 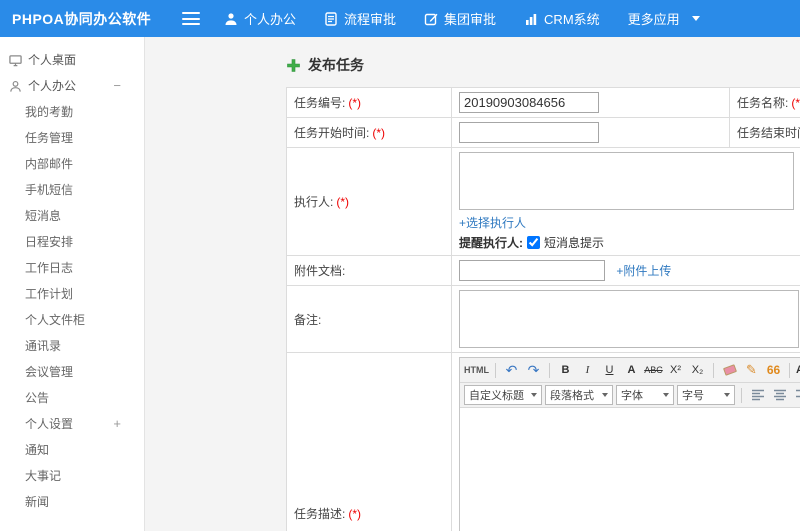 I want to click on attachment-upload-link: +附件上传, so click(x=643, y=271).